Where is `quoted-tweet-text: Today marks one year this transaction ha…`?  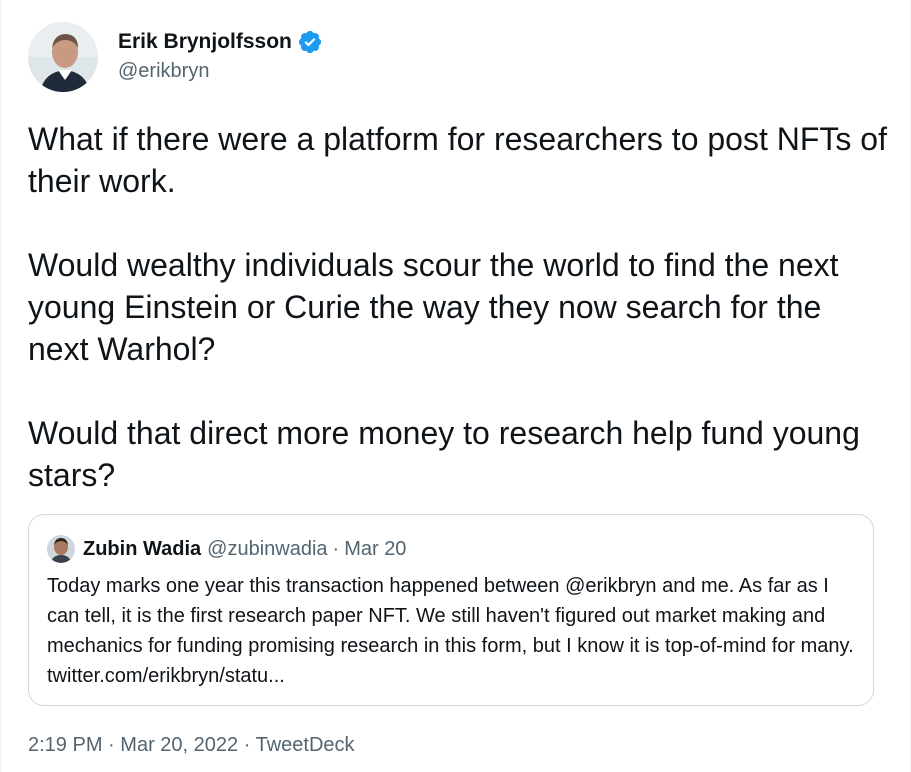 quoted-tweet-text: Today marks one year this transaction ha… is located at coordinates (450, 631).